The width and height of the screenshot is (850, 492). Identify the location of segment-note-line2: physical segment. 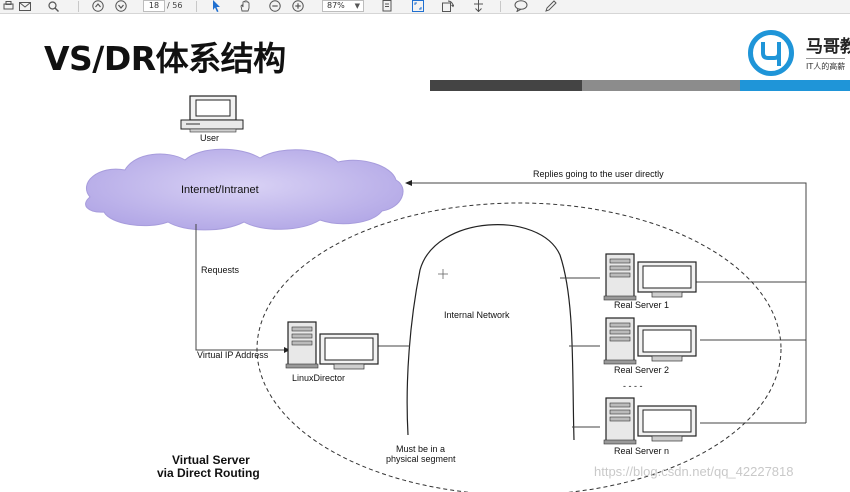
(421, 459).